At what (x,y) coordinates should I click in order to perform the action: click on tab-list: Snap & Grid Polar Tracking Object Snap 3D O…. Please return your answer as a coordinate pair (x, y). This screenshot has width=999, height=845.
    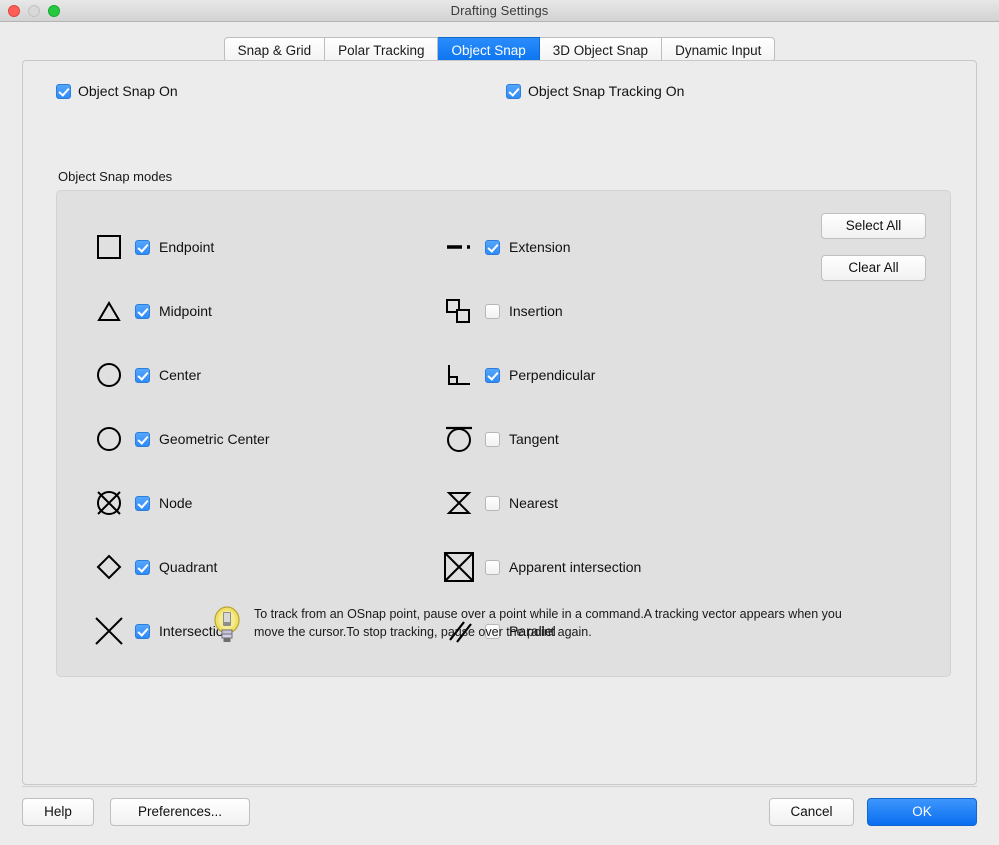
    Looking at the image, I should click on (499, 49).